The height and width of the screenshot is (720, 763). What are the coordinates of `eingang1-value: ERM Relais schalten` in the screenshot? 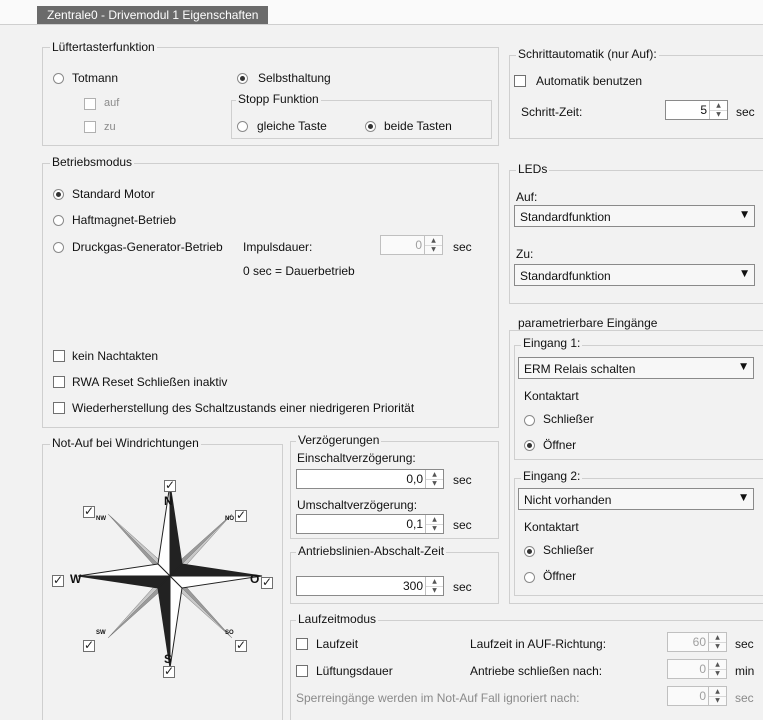 It's located at (580, 369).